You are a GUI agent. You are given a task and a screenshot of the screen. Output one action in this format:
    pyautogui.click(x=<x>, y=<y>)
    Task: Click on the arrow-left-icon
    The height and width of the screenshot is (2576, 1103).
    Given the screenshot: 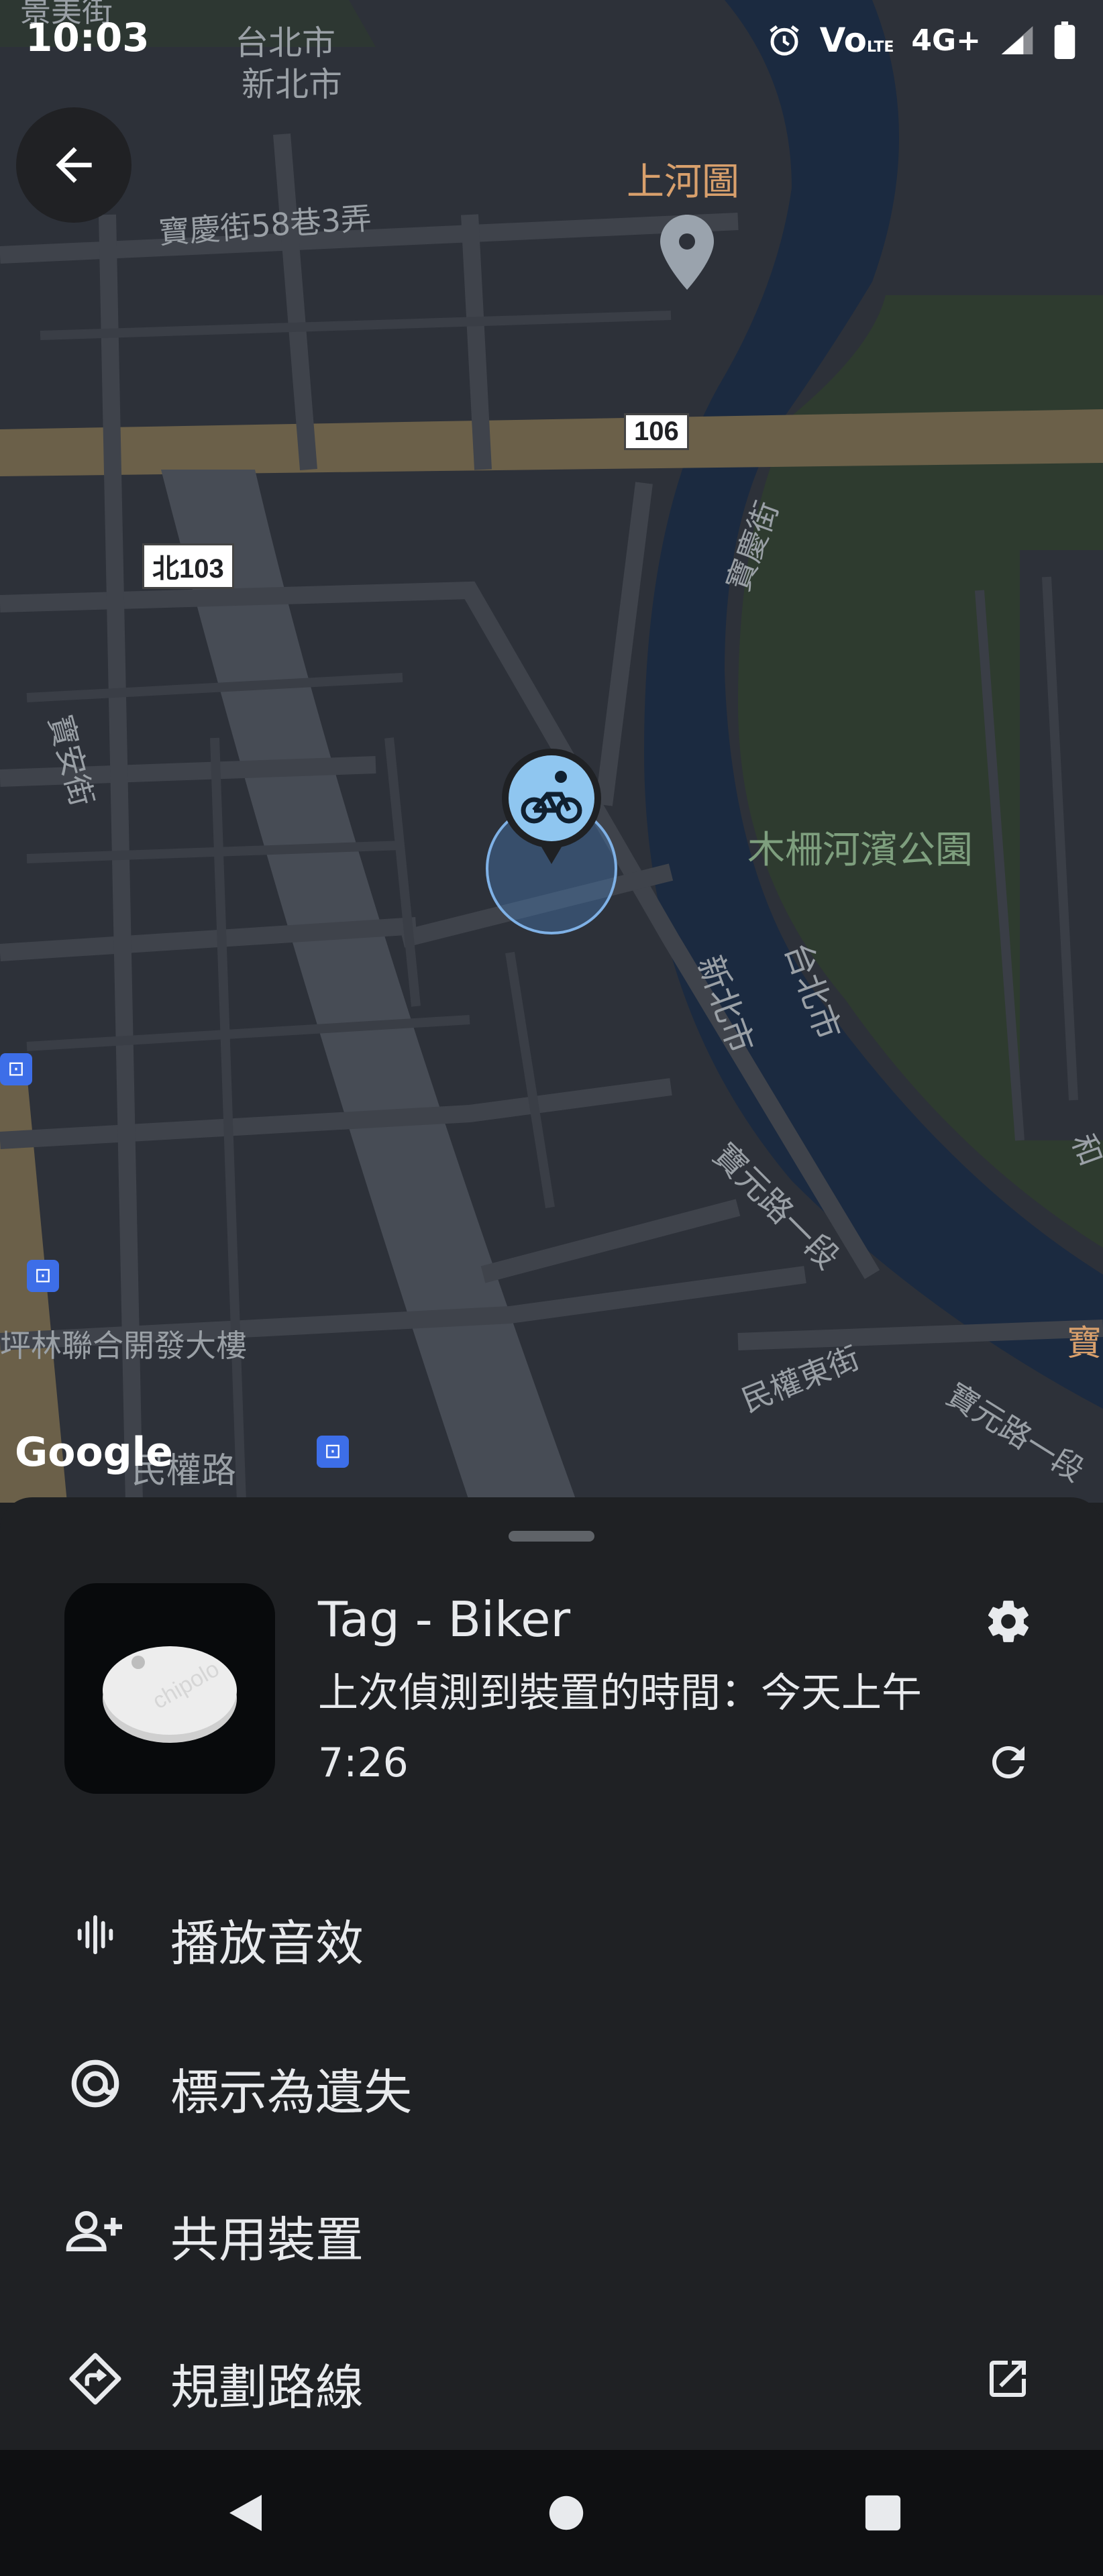 What is the action you would take?
    pyautogui.click(x=74, y=165)
    